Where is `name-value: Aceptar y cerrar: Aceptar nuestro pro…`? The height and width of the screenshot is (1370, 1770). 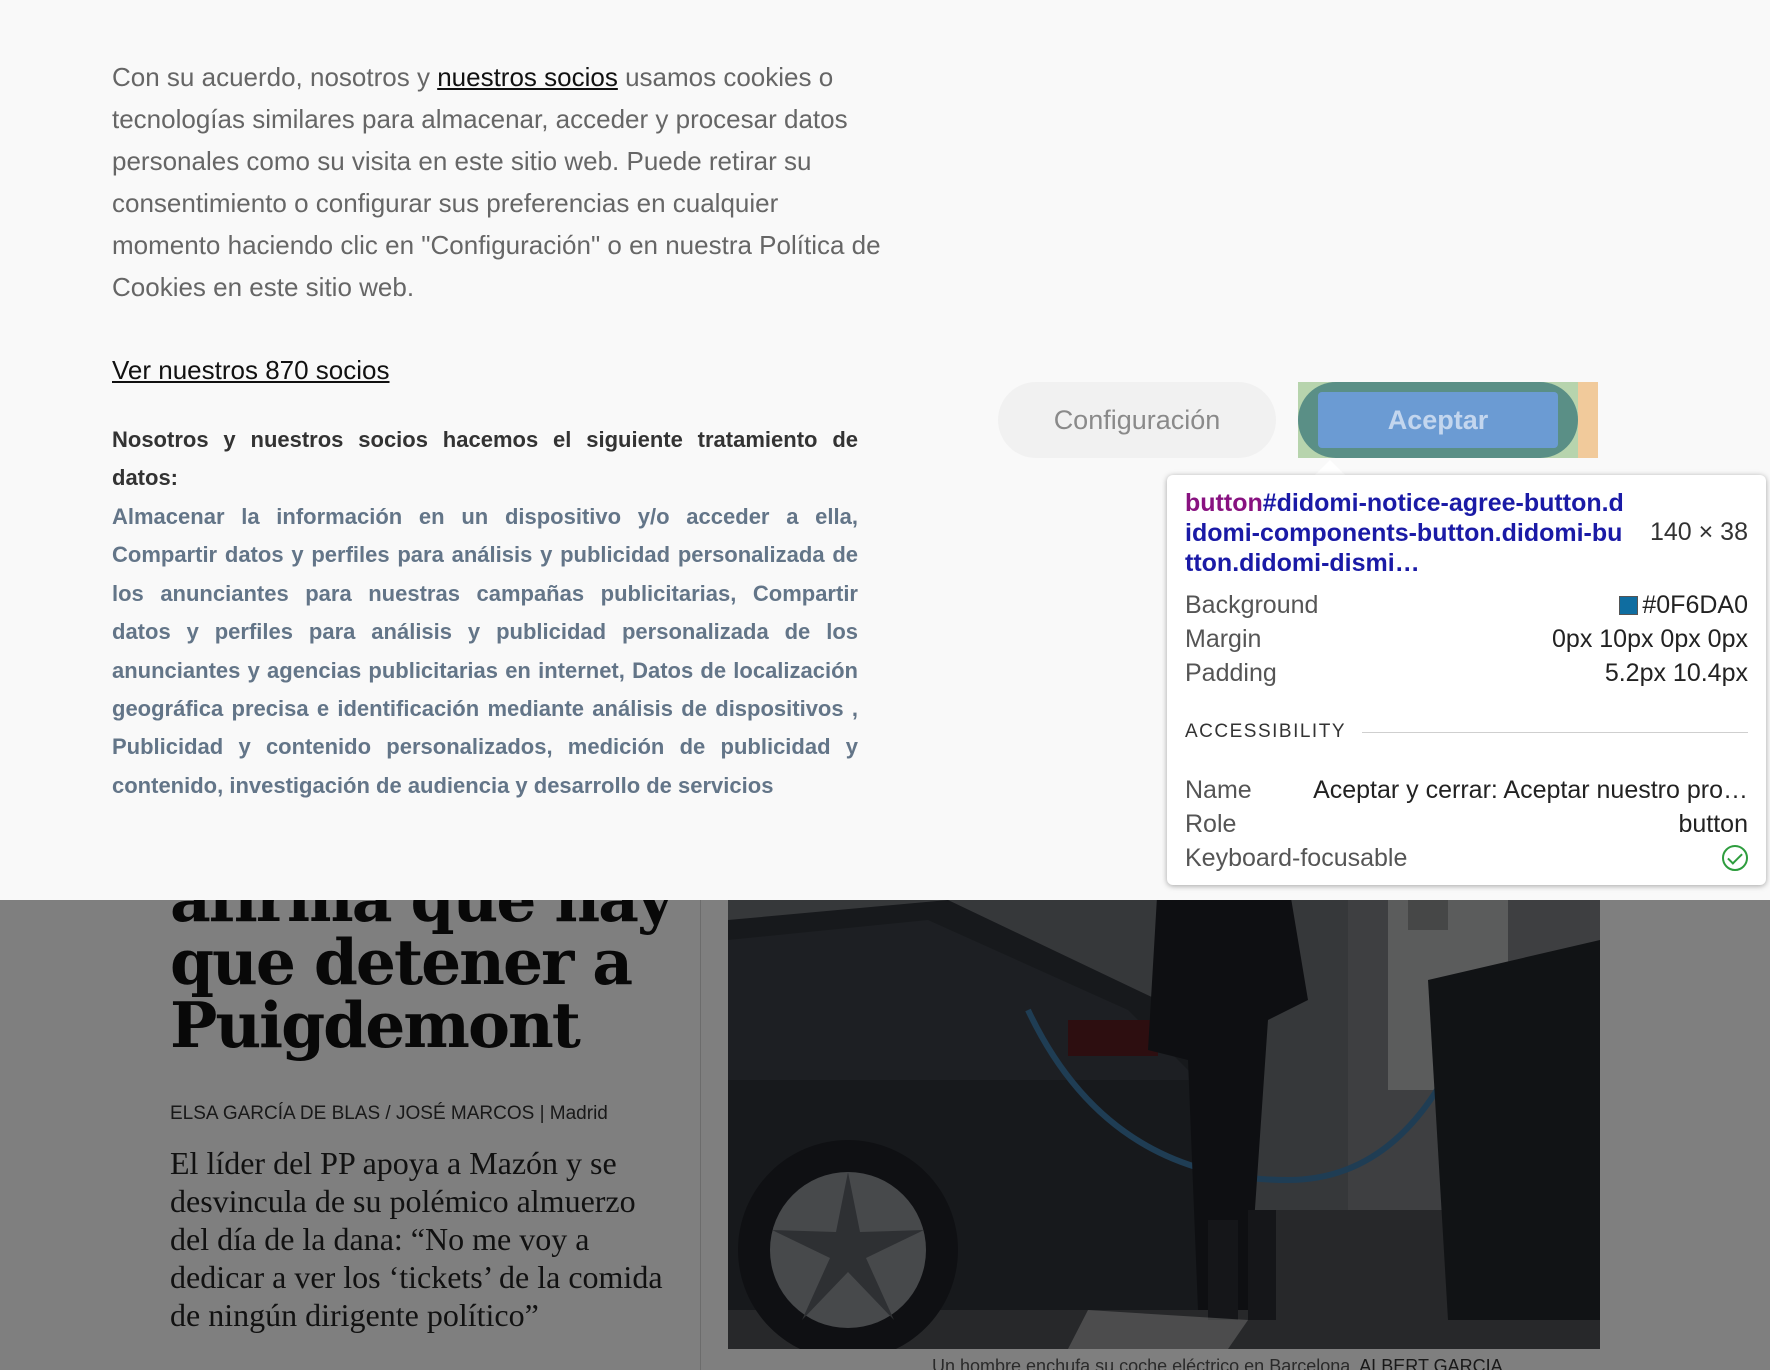 name-value: Aceptar y cerrar: Aceptar nuestro pro… is located at coordinates (1530, 789).